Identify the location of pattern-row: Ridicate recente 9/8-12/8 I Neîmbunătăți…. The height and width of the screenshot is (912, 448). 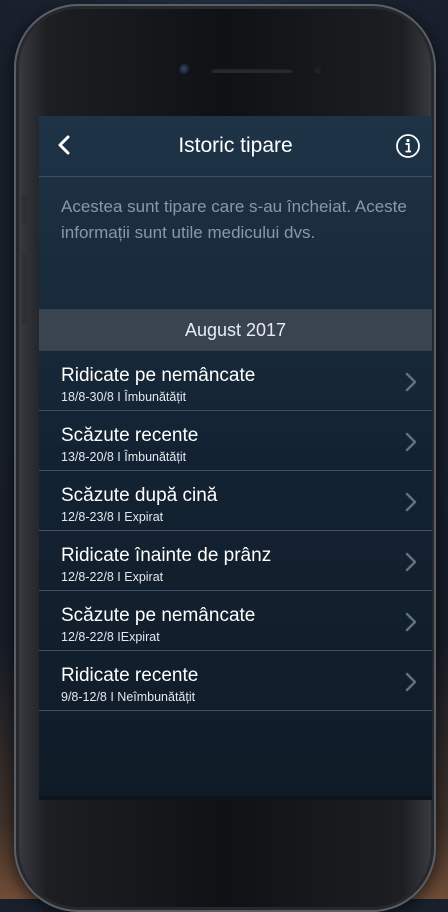
(235, 681).